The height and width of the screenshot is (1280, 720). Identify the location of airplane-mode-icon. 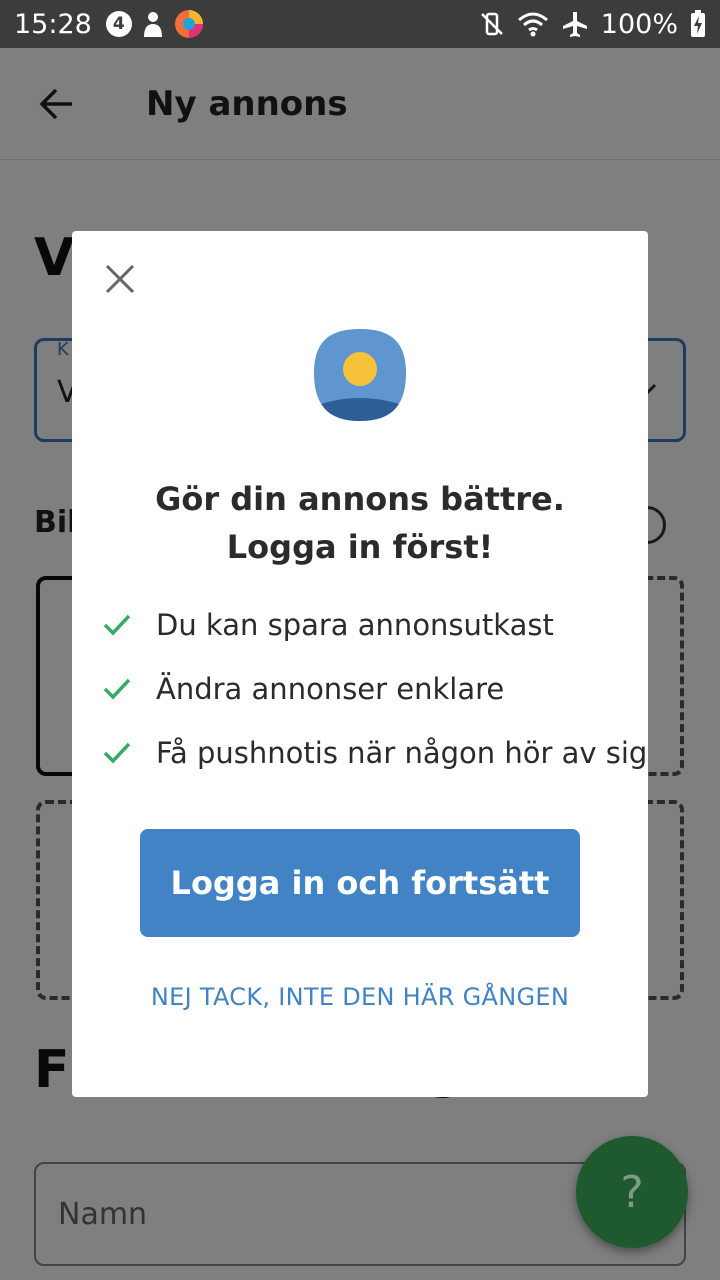
(574, 24).